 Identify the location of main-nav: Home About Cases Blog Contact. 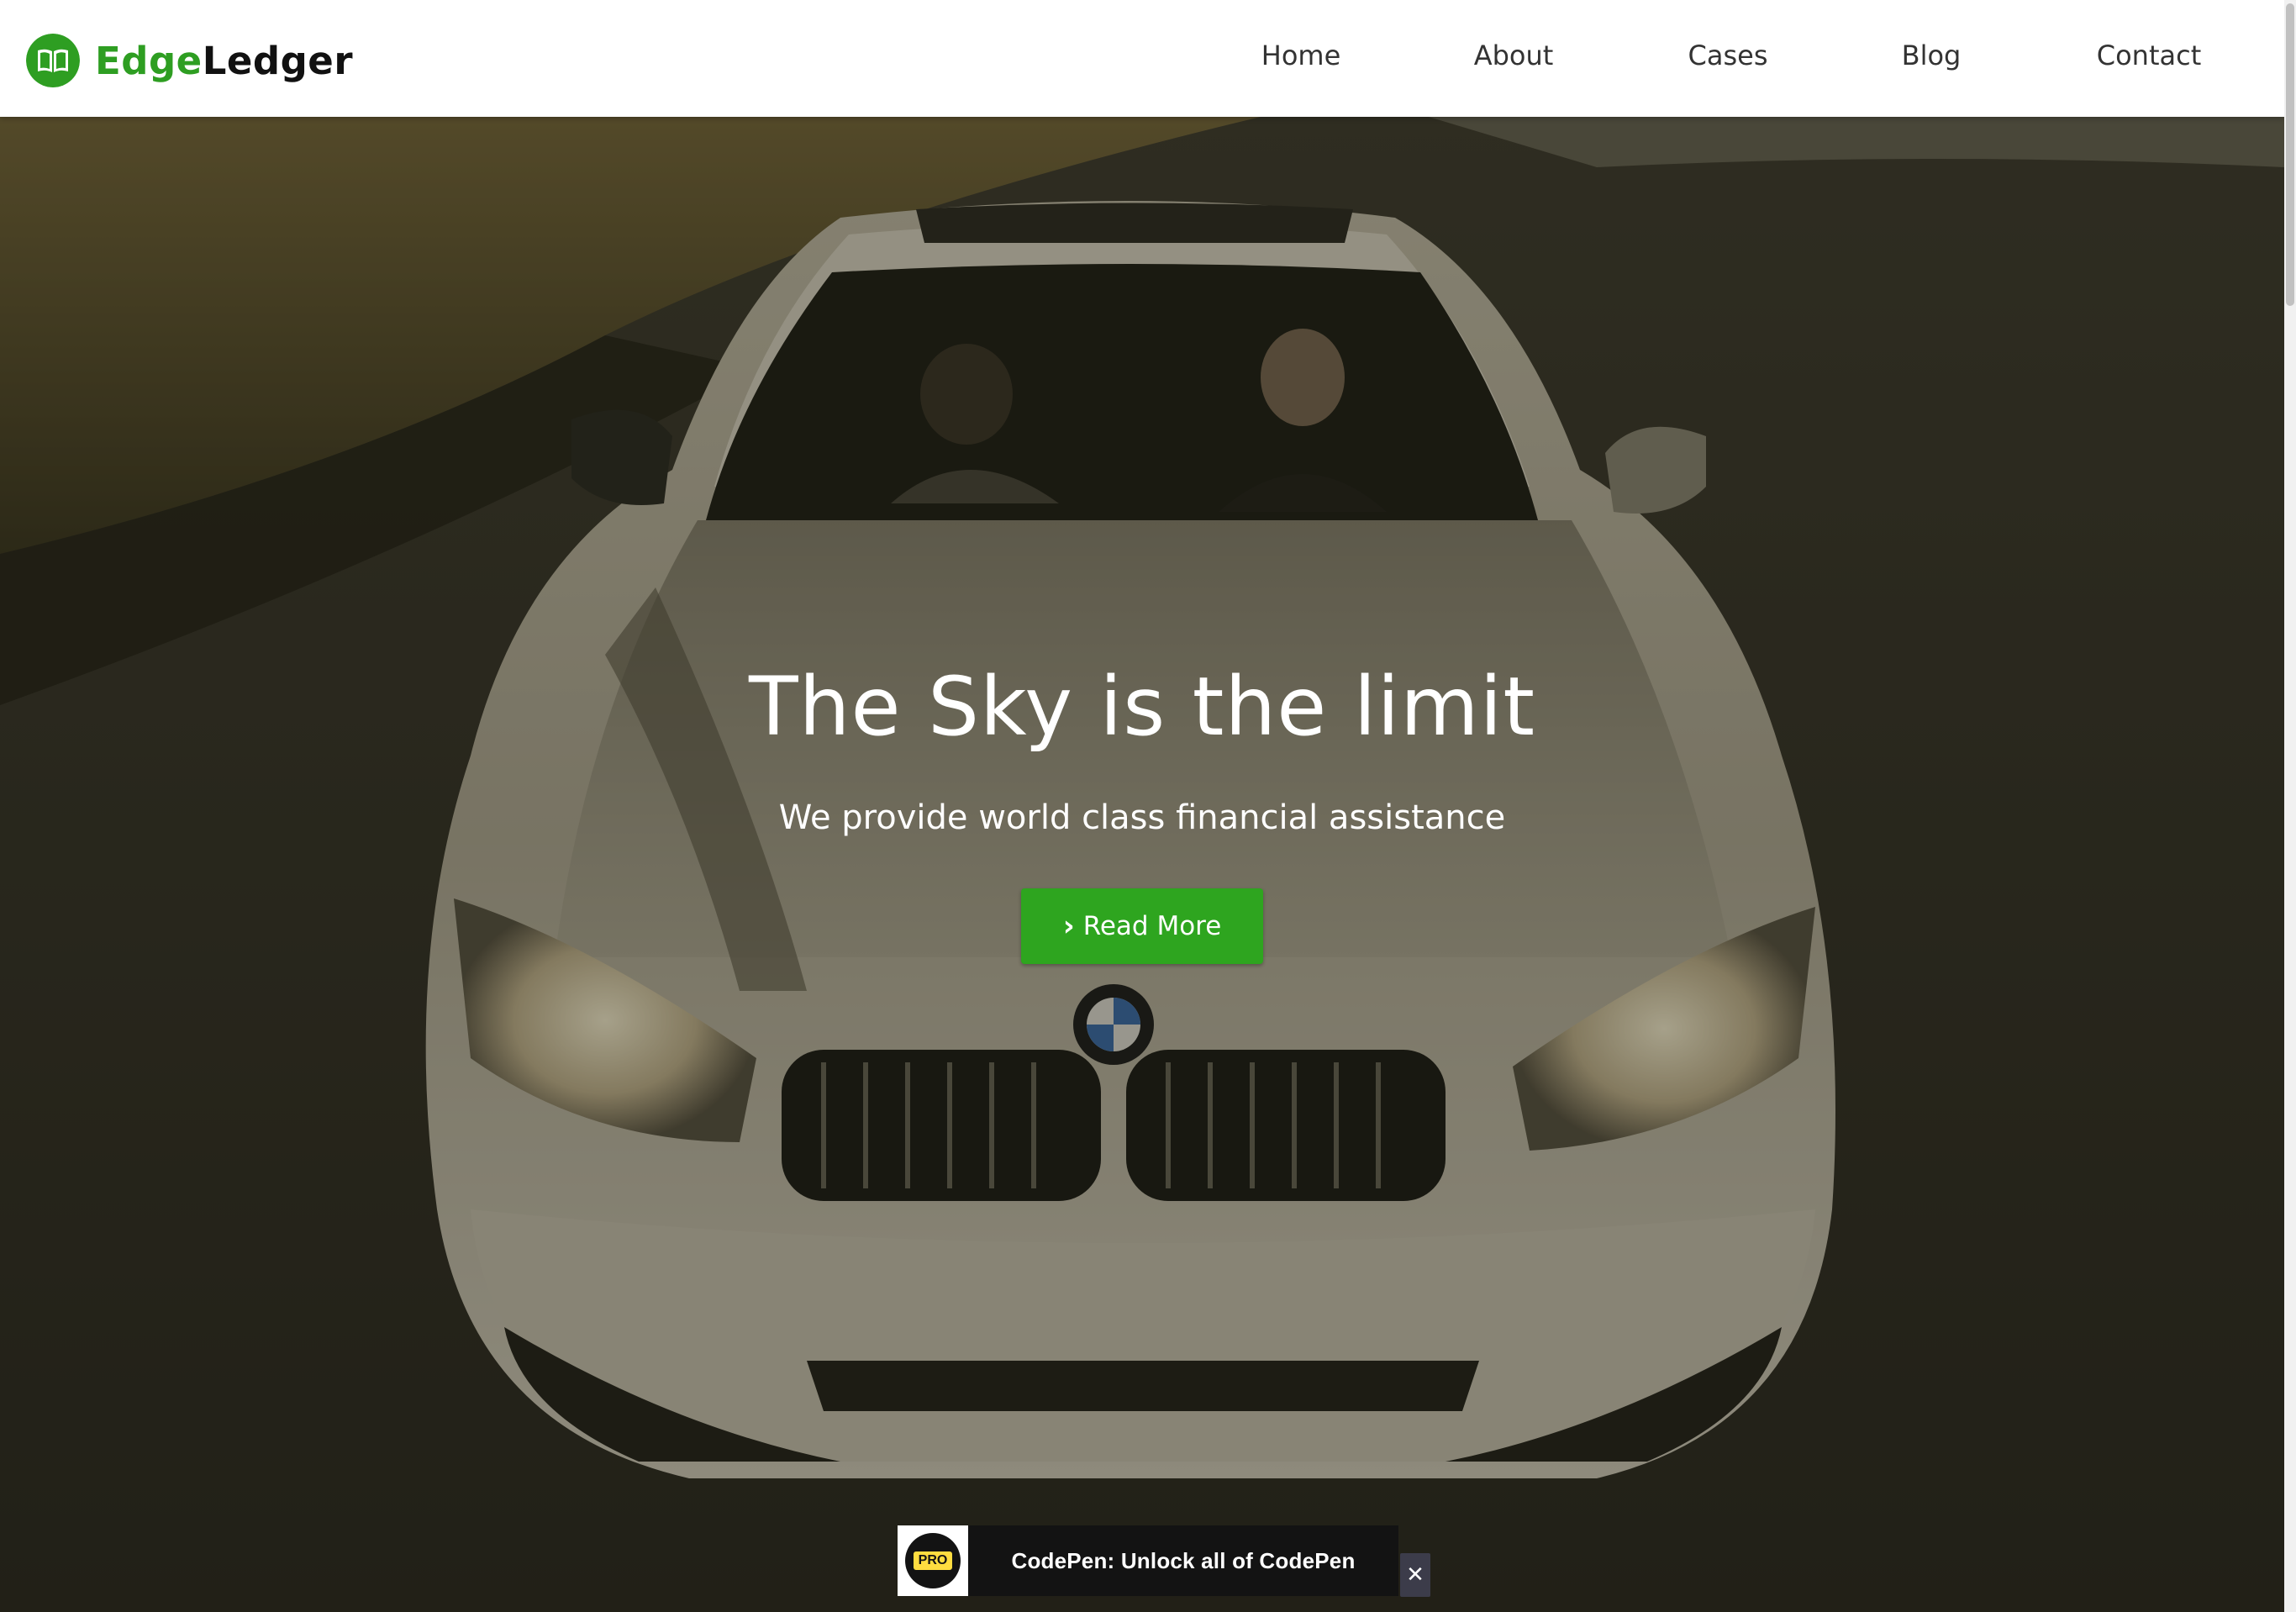
(1142, 58).